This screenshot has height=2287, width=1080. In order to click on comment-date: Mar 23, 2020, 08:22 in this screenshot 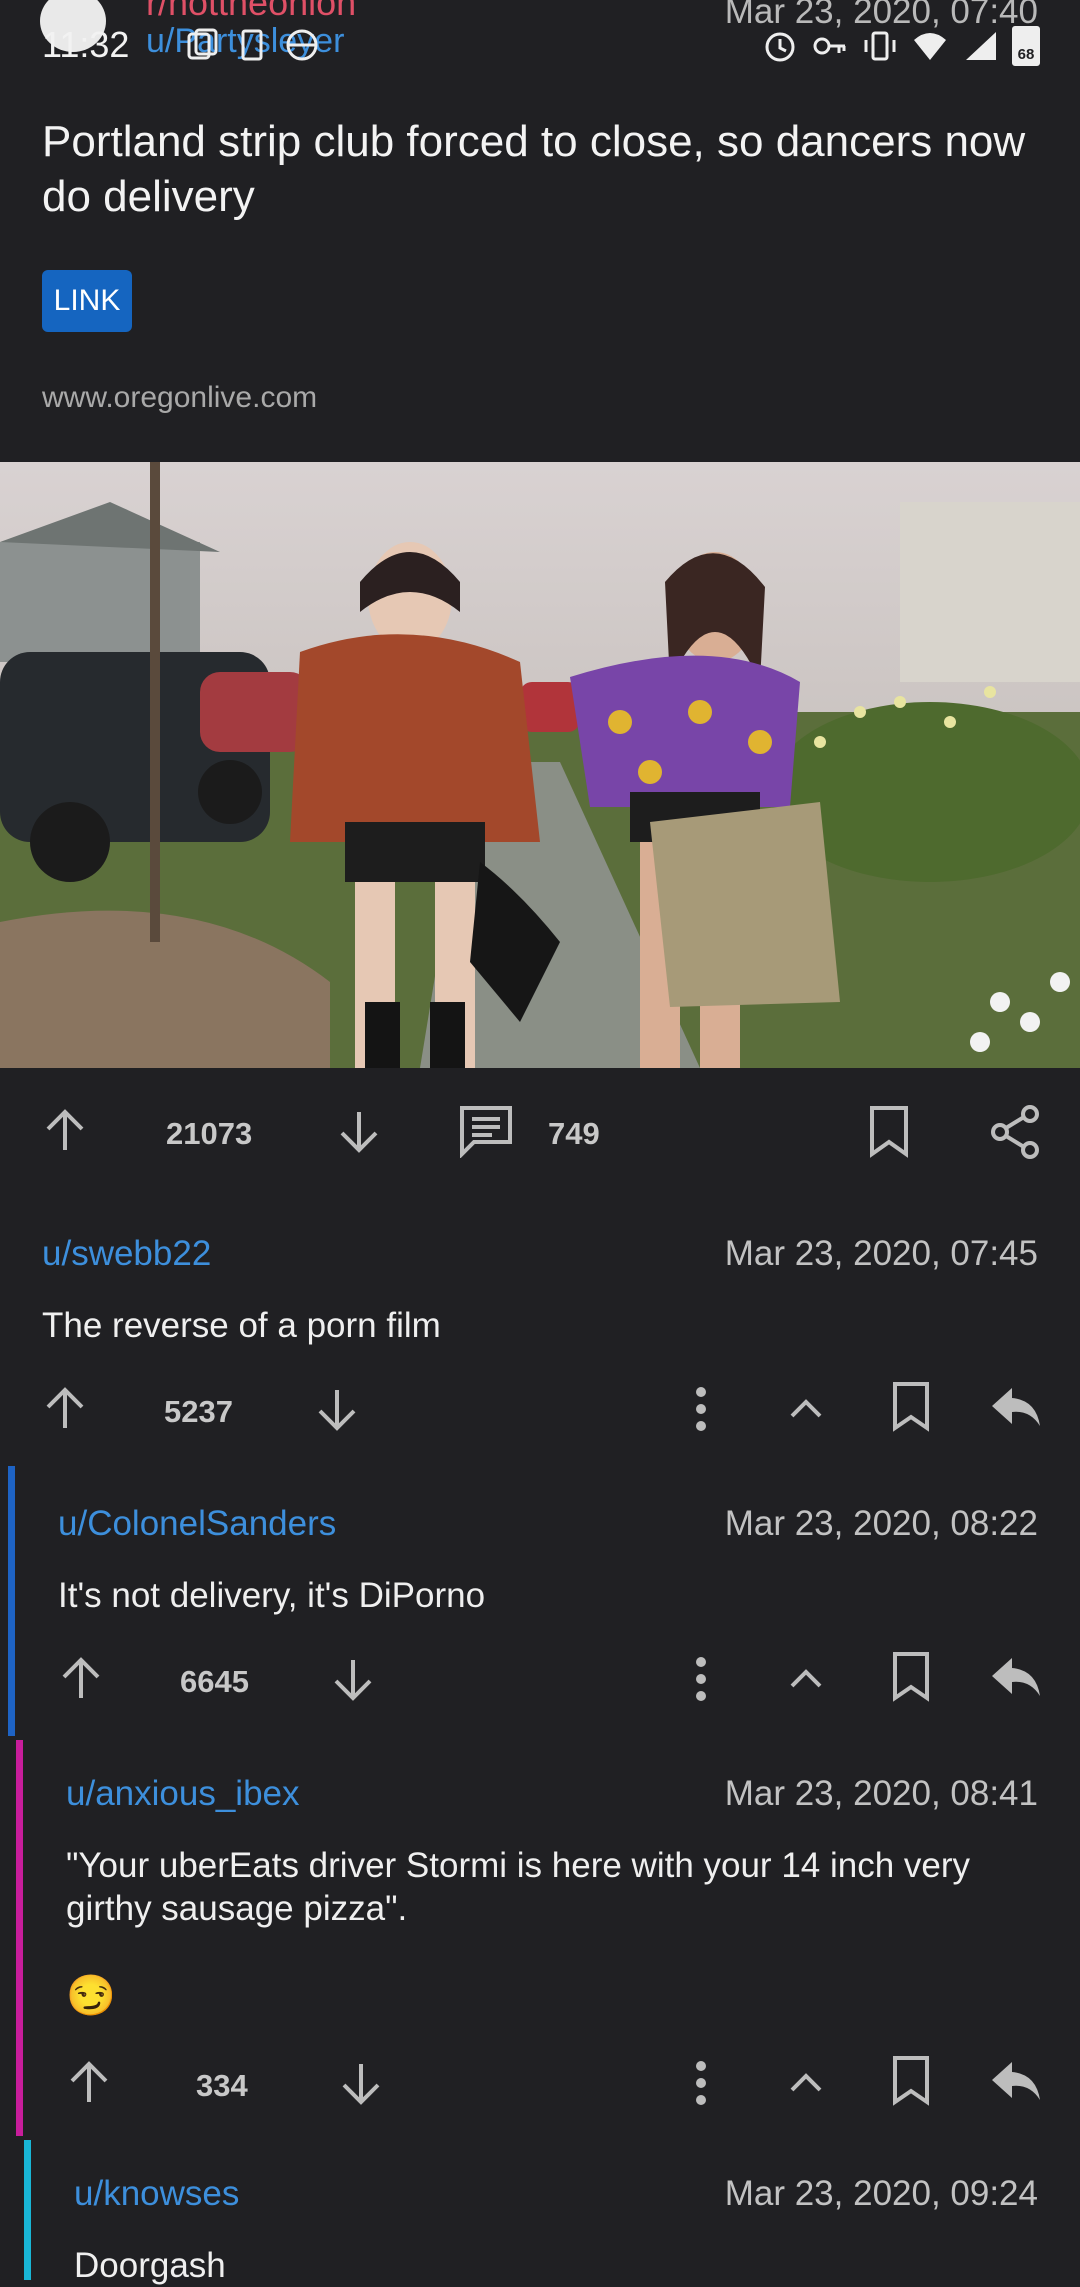, I will do `click(881, 1523)`.